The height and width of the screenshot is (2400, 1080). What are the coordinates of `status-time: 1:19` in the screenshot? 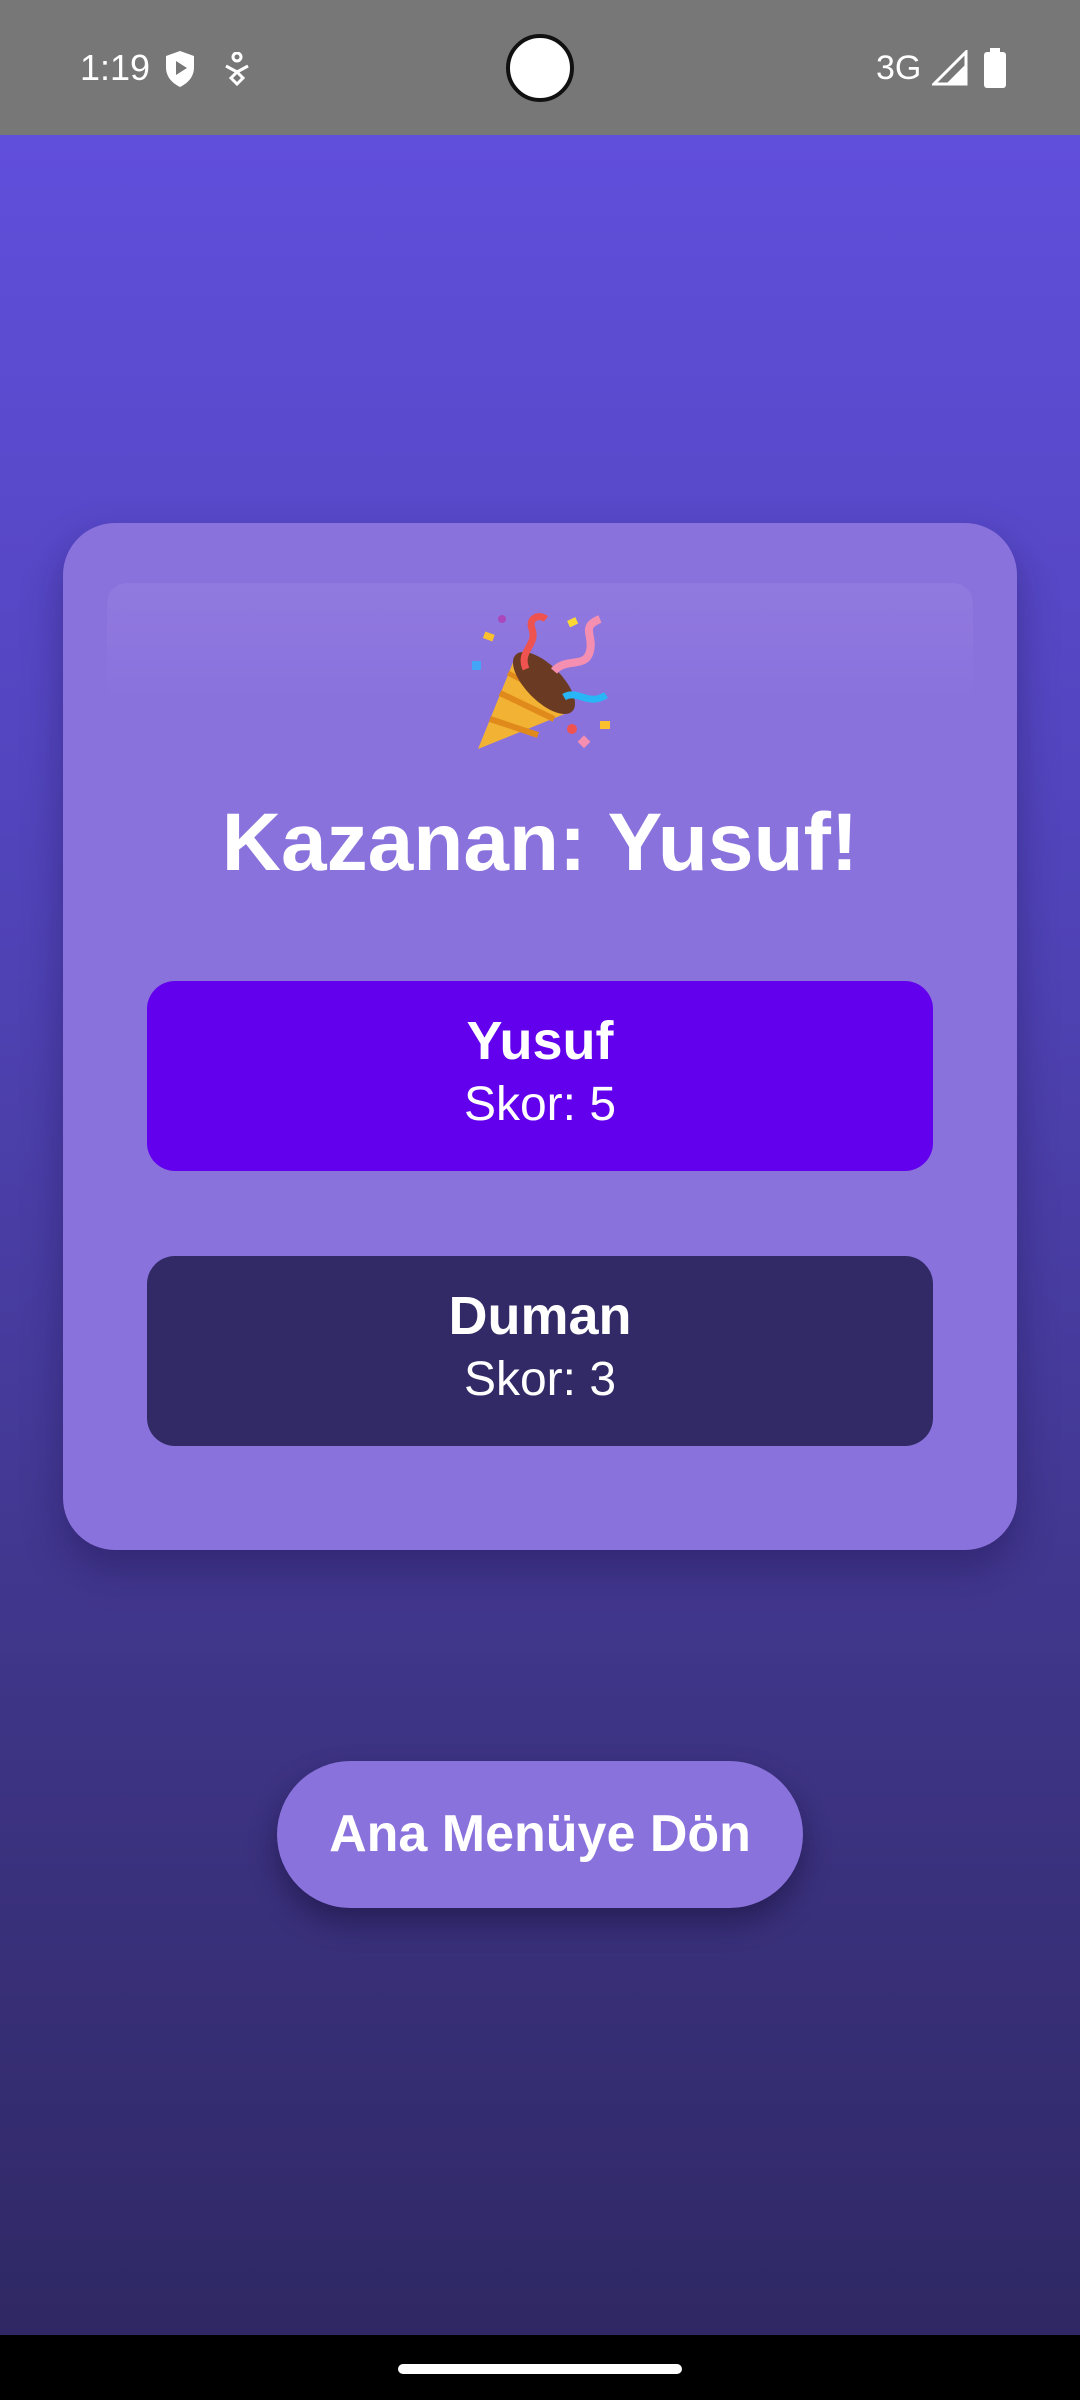 It's located at (115, 67).